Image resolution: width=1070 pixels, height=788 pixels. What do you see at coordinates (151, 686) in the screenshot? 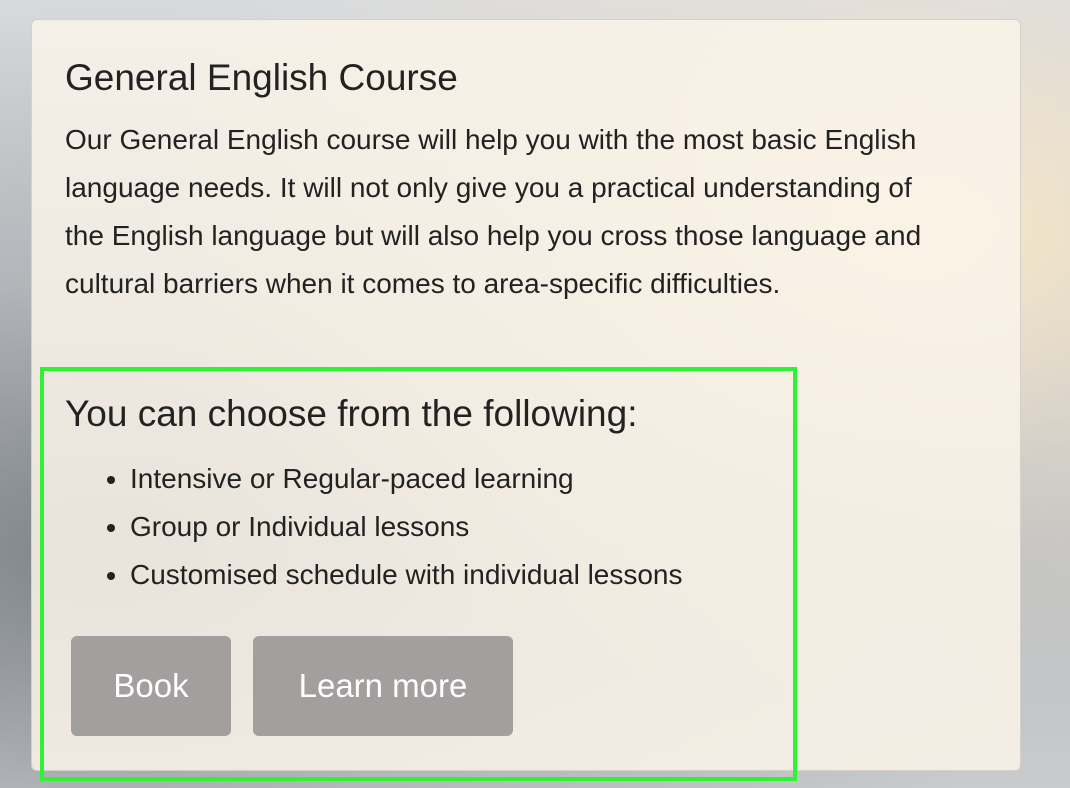
I see `book-button: Book` at bounding box center [151, 686].